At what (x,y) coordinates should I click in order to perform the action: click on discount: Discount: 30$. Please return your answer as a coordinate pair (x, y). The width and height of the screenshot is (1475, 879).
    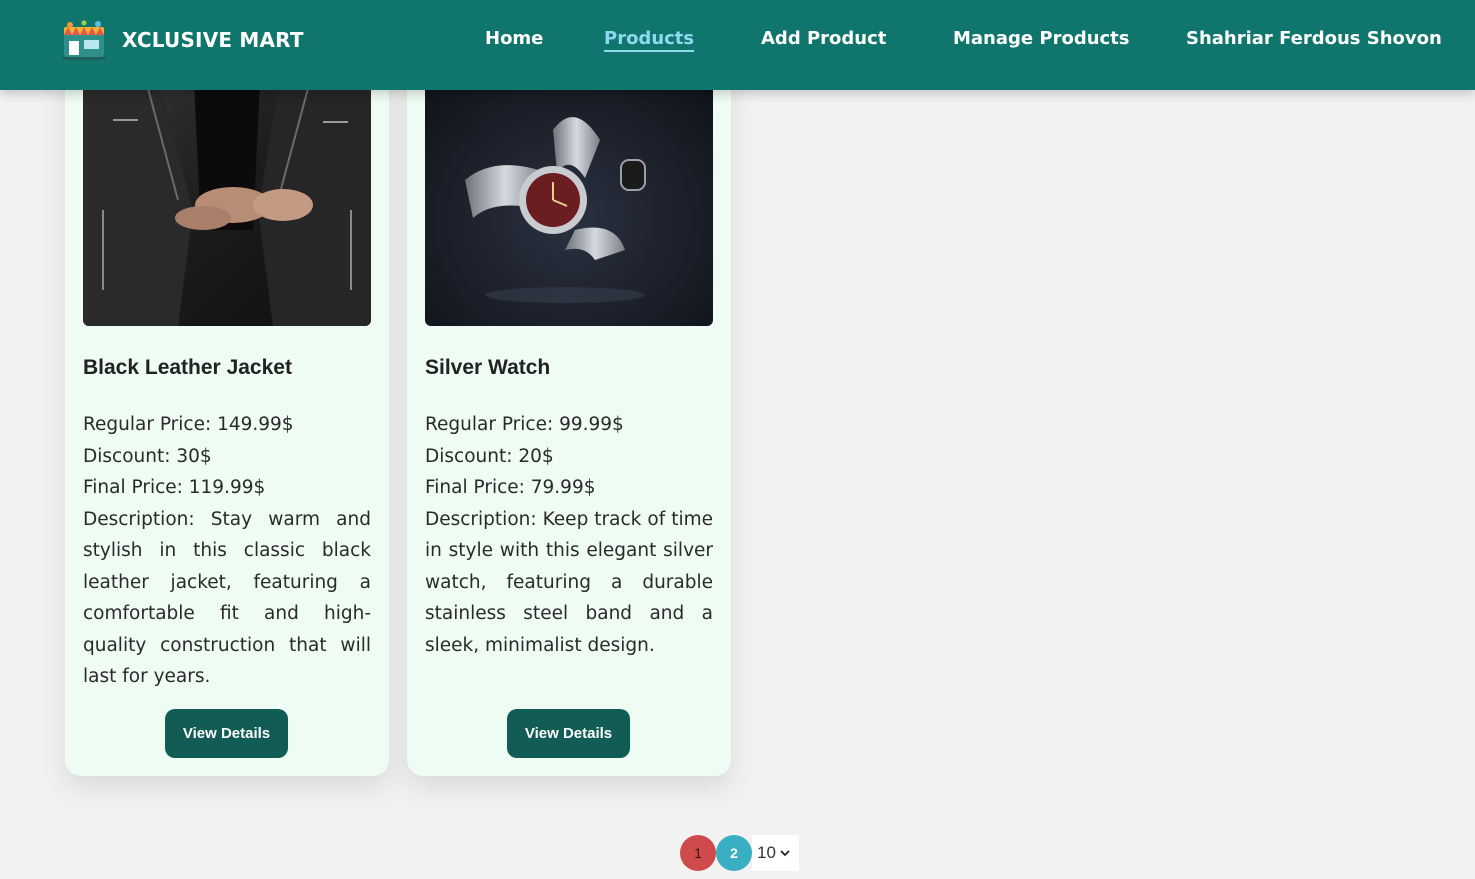
    Looking at the image, I should click on (147, 456).